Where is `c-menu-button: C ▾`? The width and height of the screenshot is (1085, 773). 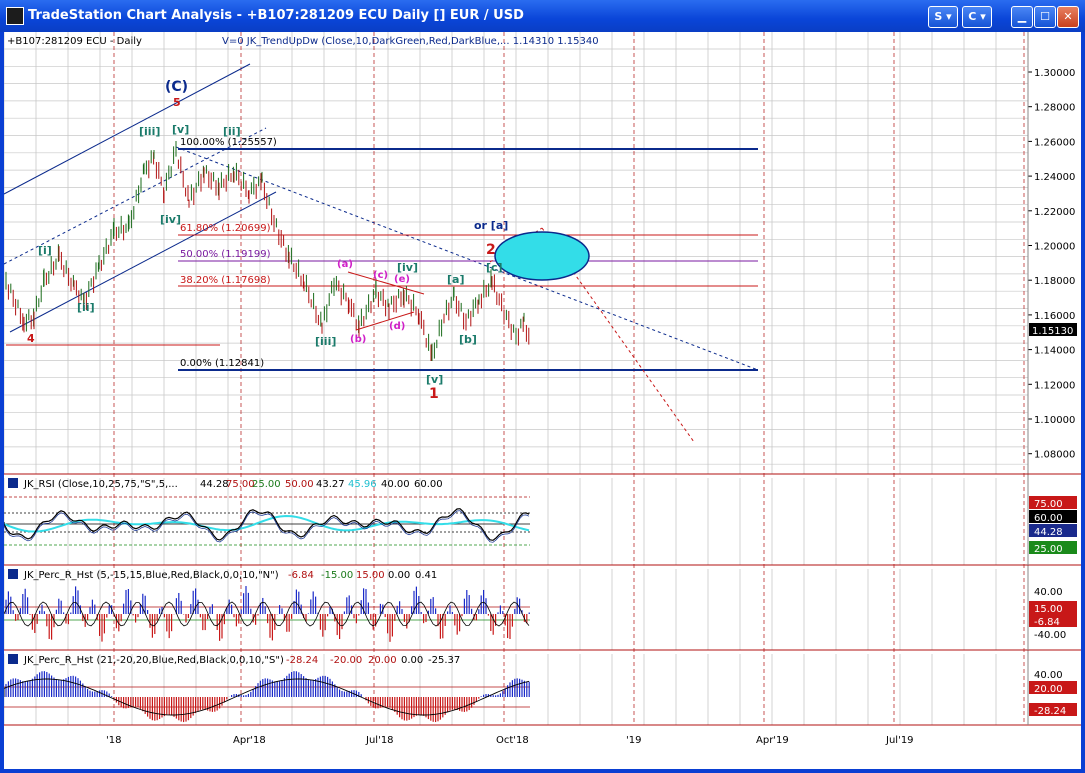
c-menu-button: C ▾ is located at coordinates (977, 17).